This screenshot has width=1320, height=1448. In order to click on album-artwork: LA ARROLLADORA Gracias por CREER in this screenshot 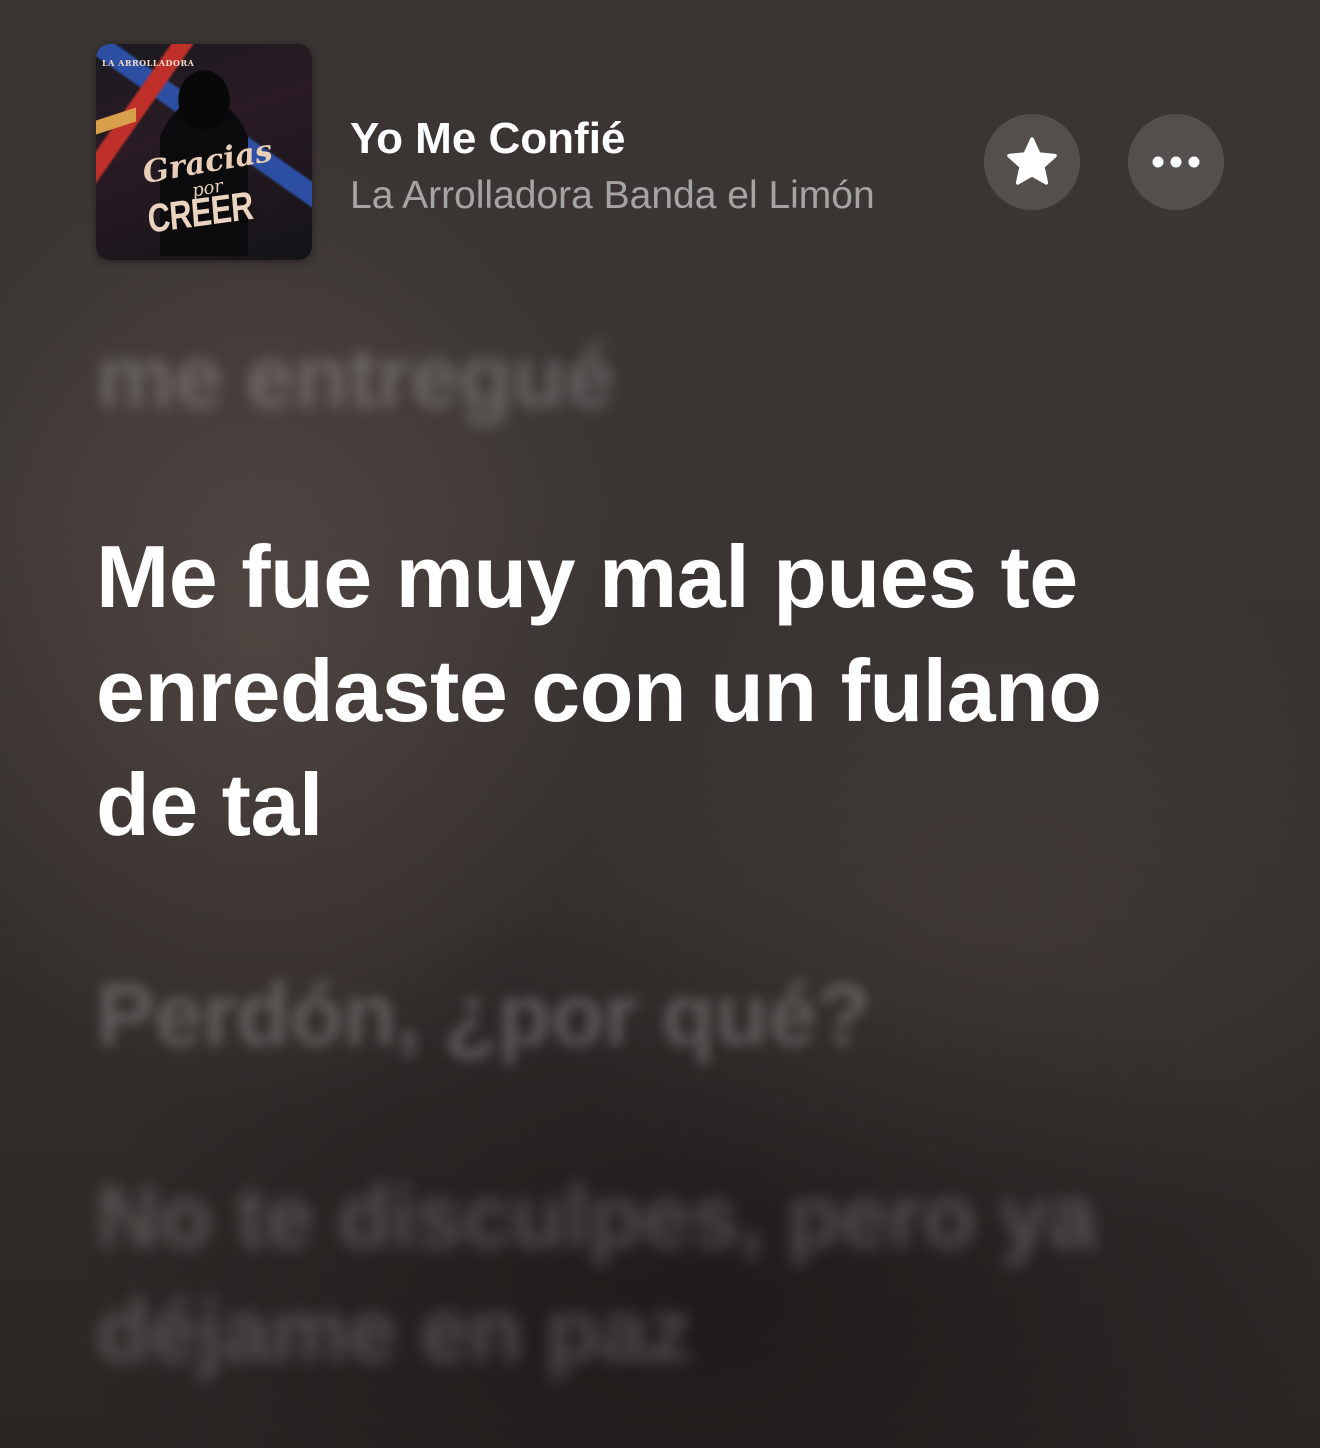, I will do `click(204, 152)`.